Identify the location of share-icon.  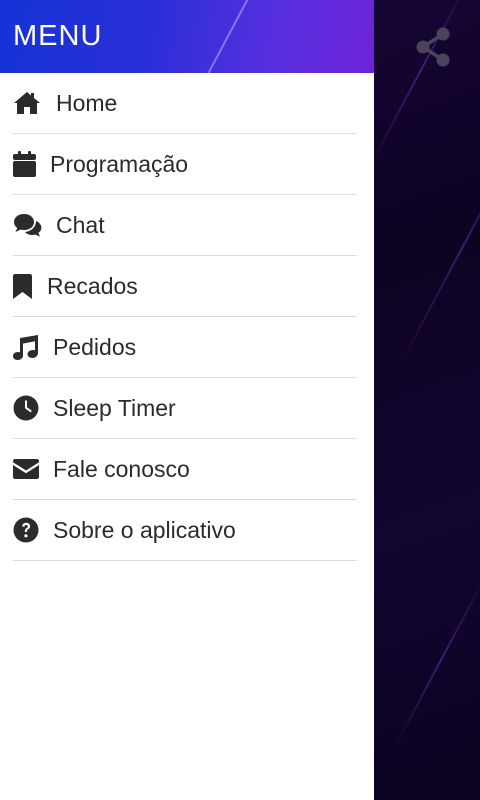
(433, 47).